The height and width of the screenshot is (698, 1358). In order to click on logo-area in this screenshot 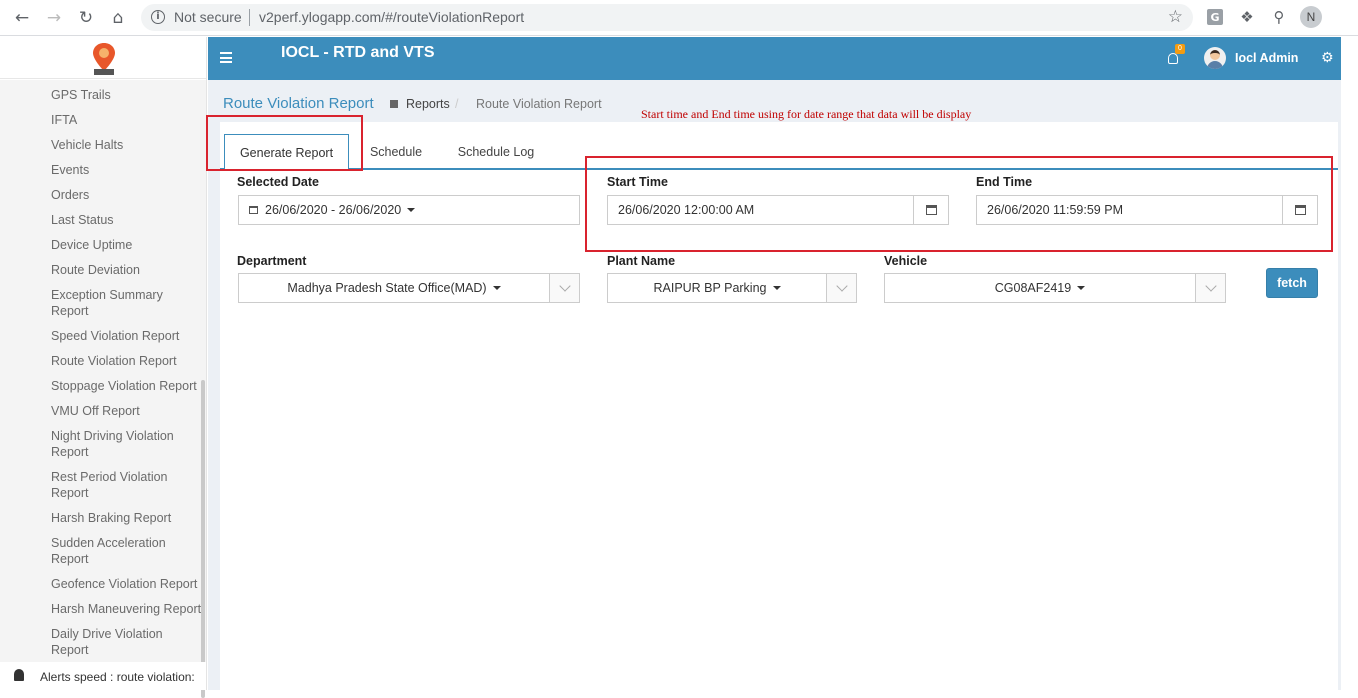, I will do `click(103, 58)`.